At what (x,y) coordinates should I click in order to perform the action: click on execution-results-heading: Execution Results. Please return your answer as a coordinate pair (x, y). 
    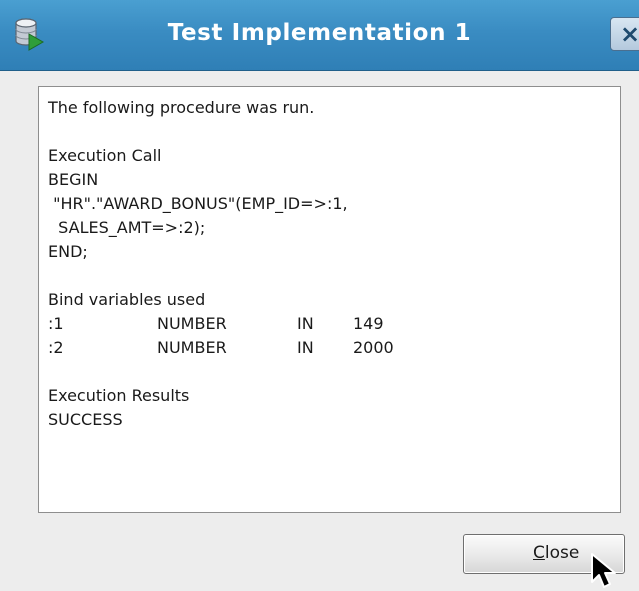
    Looking at the image, I should click on (119, 395).